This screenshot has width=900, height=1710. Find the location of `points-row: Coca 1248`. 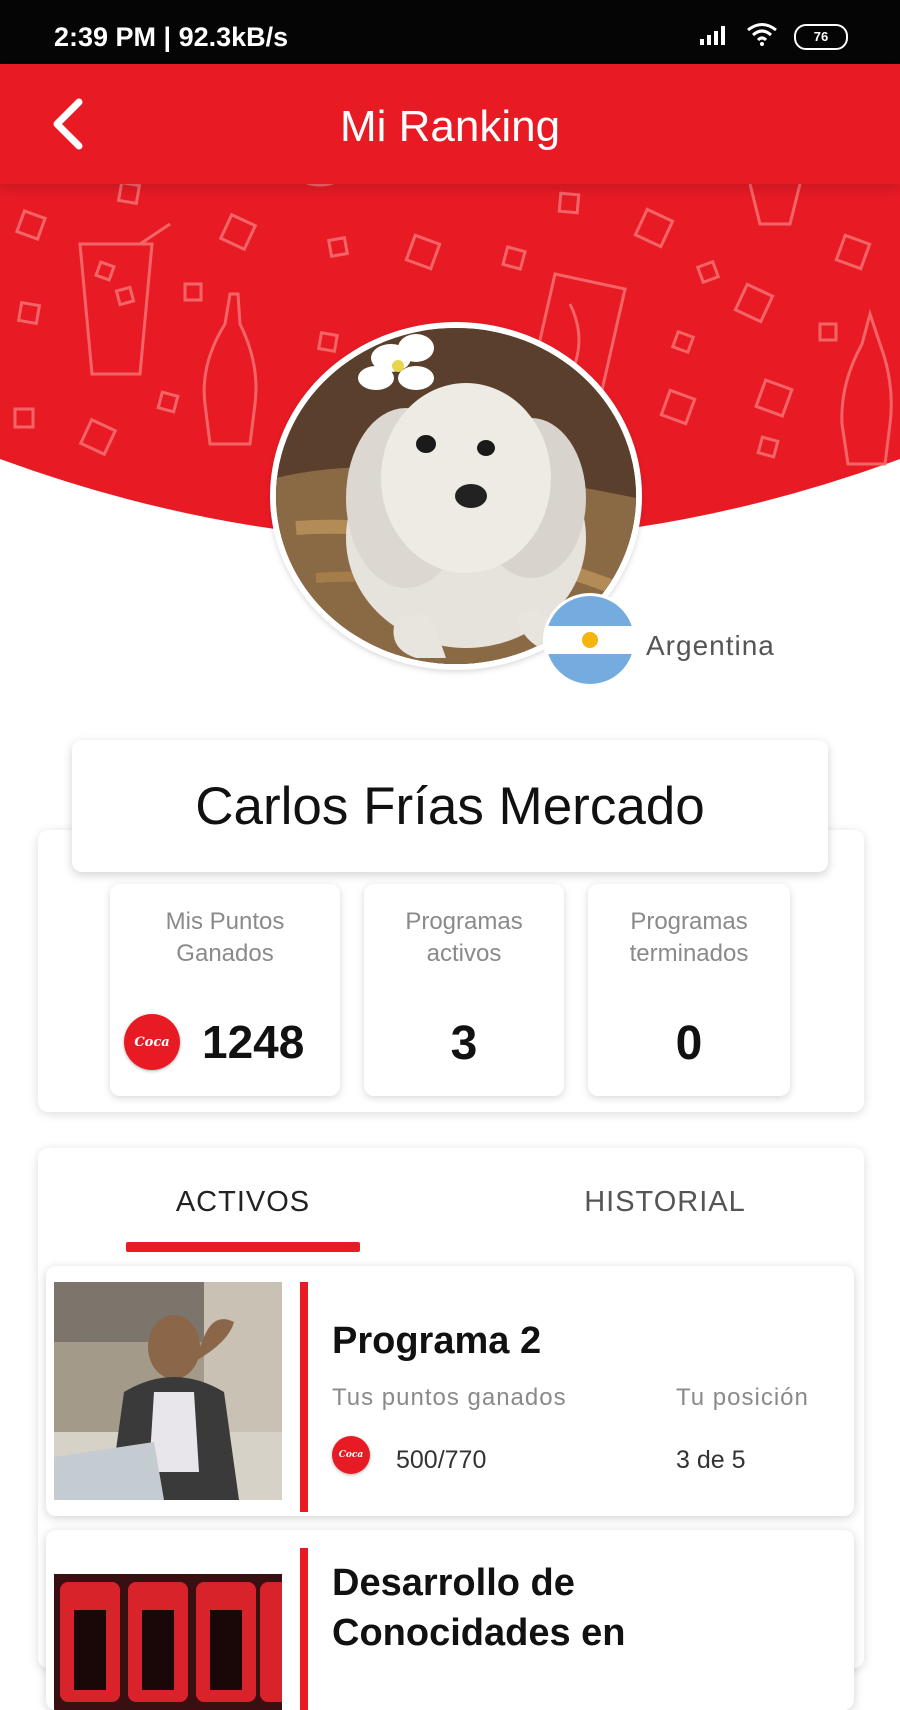

points-row: Coca 1248 is located at coordinates (214, 1042).